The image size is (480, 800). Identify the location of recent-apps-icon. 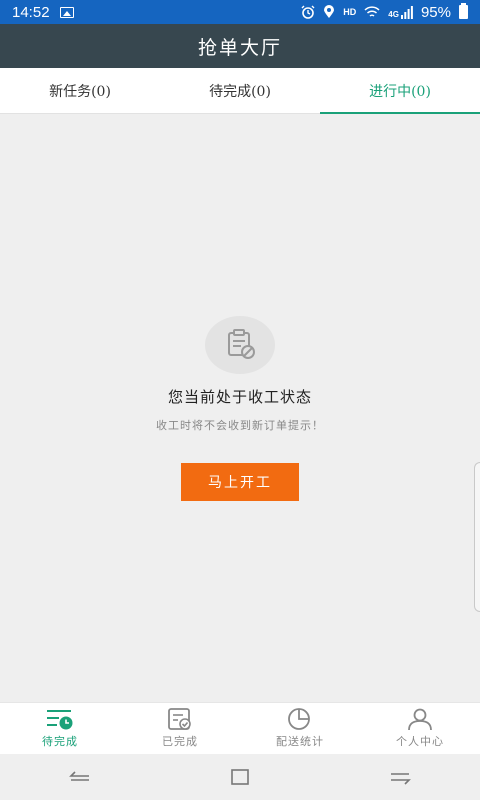
(400, 777).